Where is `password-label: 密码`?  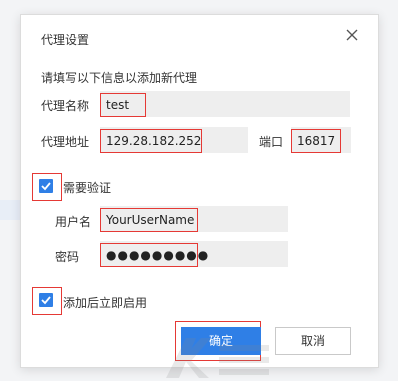 password-label: 密码 is located at coordinates (67, 257).